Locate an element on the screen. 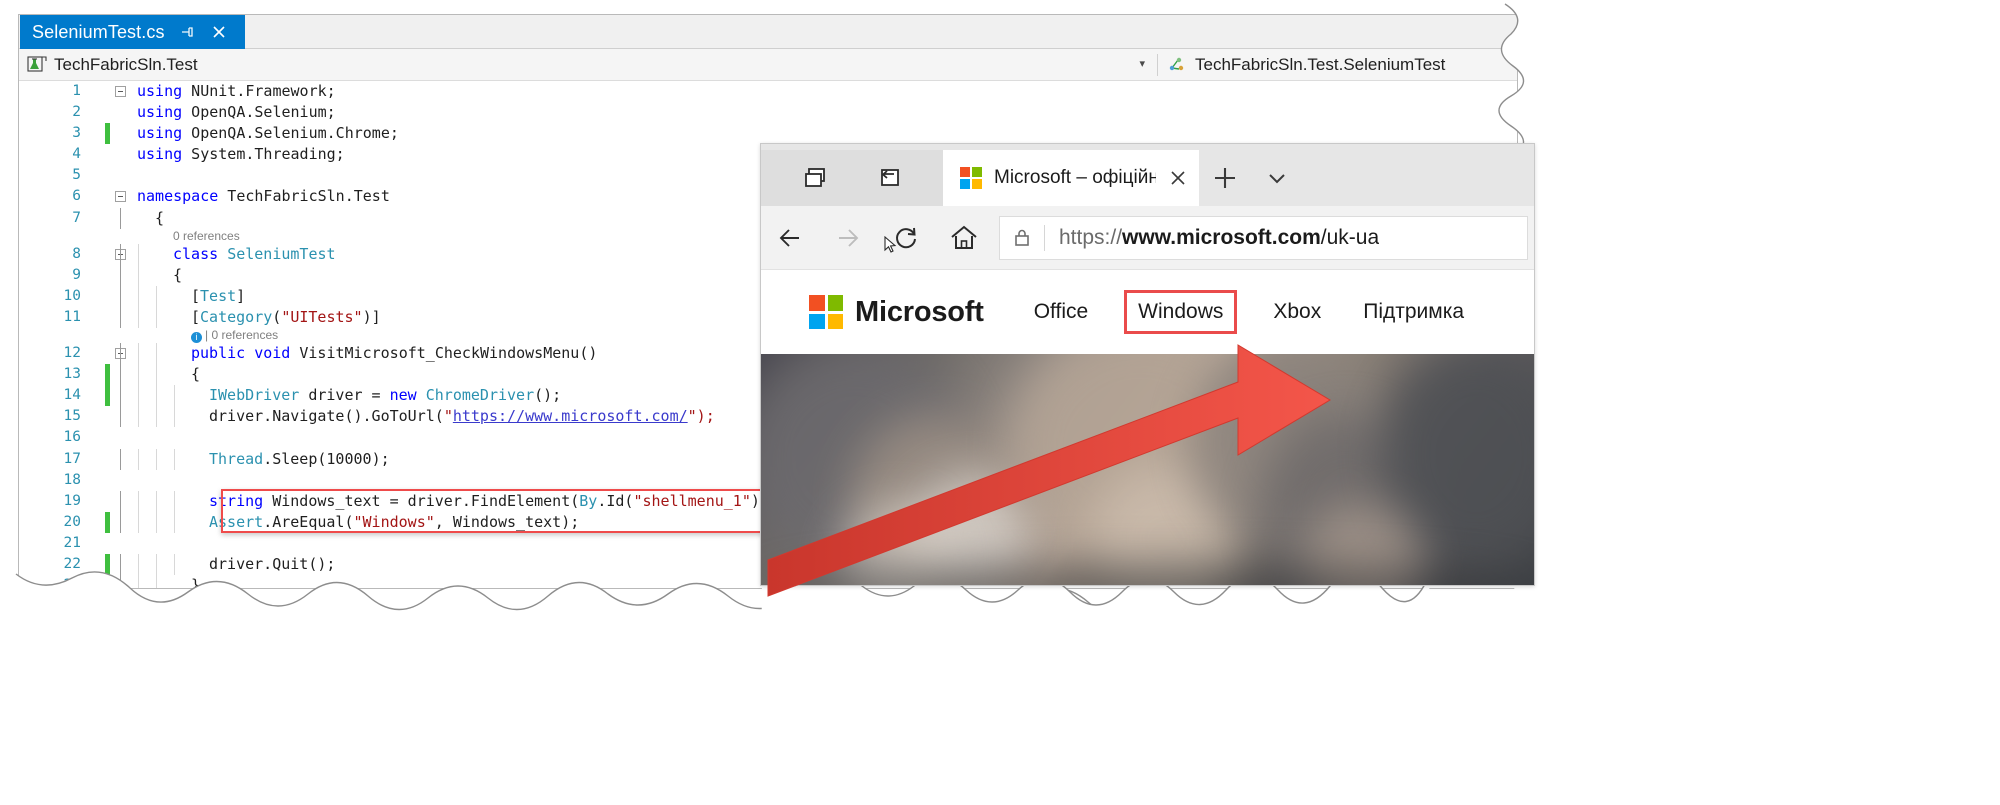 Image resolution: width=2000 pixels, height=805 pixels. url-prefix: https:// is located at coordinates (1091, 237).